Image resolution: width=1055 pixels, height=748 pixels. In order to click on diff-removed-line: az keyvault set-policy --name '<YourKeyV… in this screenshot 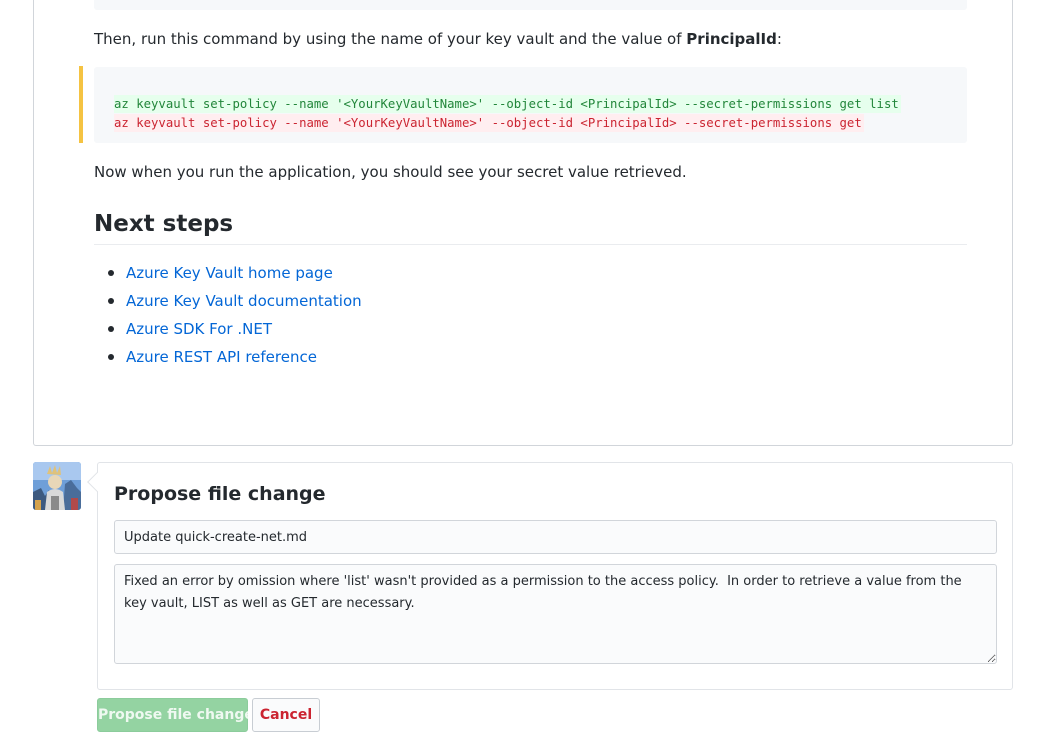, I will do `click(489, 123)`.